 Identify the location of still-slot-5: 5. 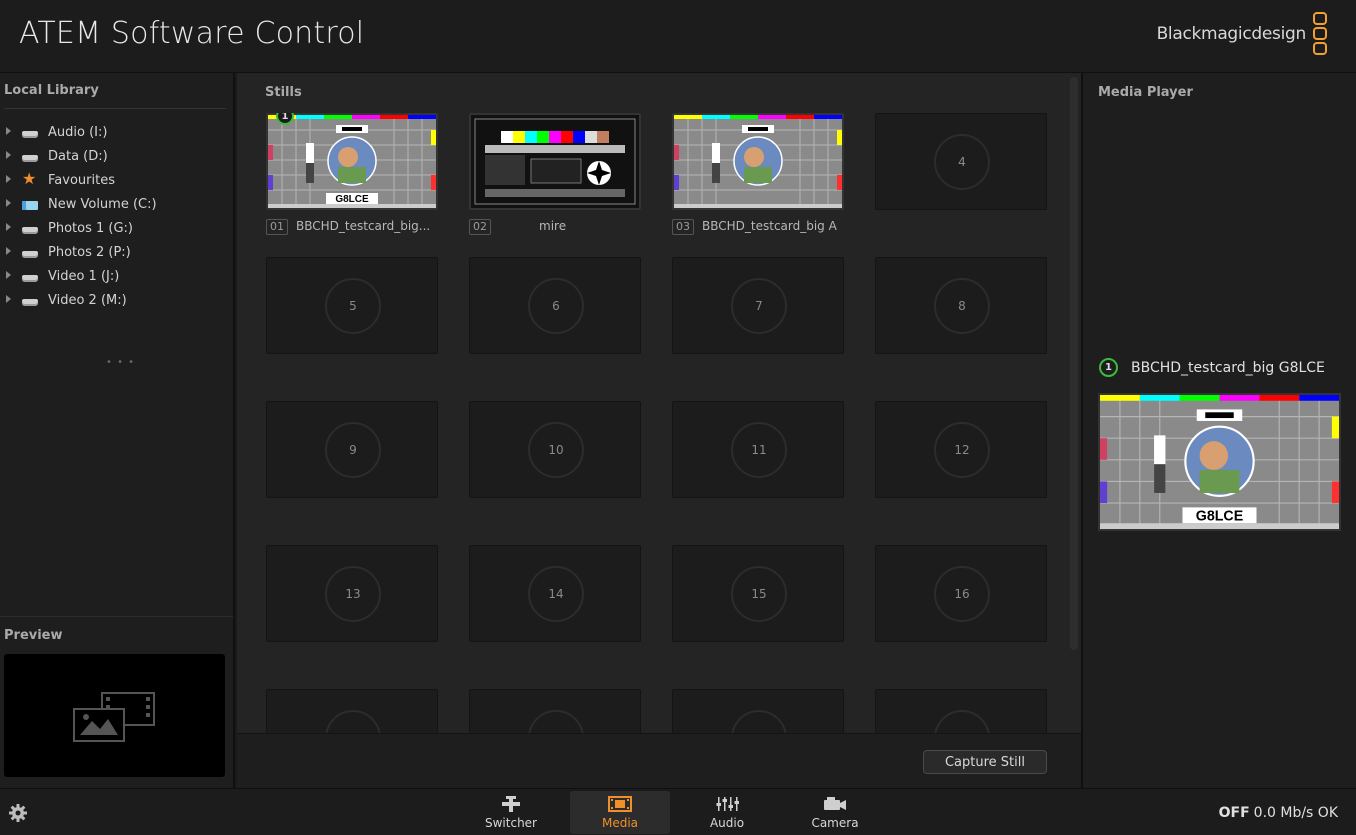
(352, 305).